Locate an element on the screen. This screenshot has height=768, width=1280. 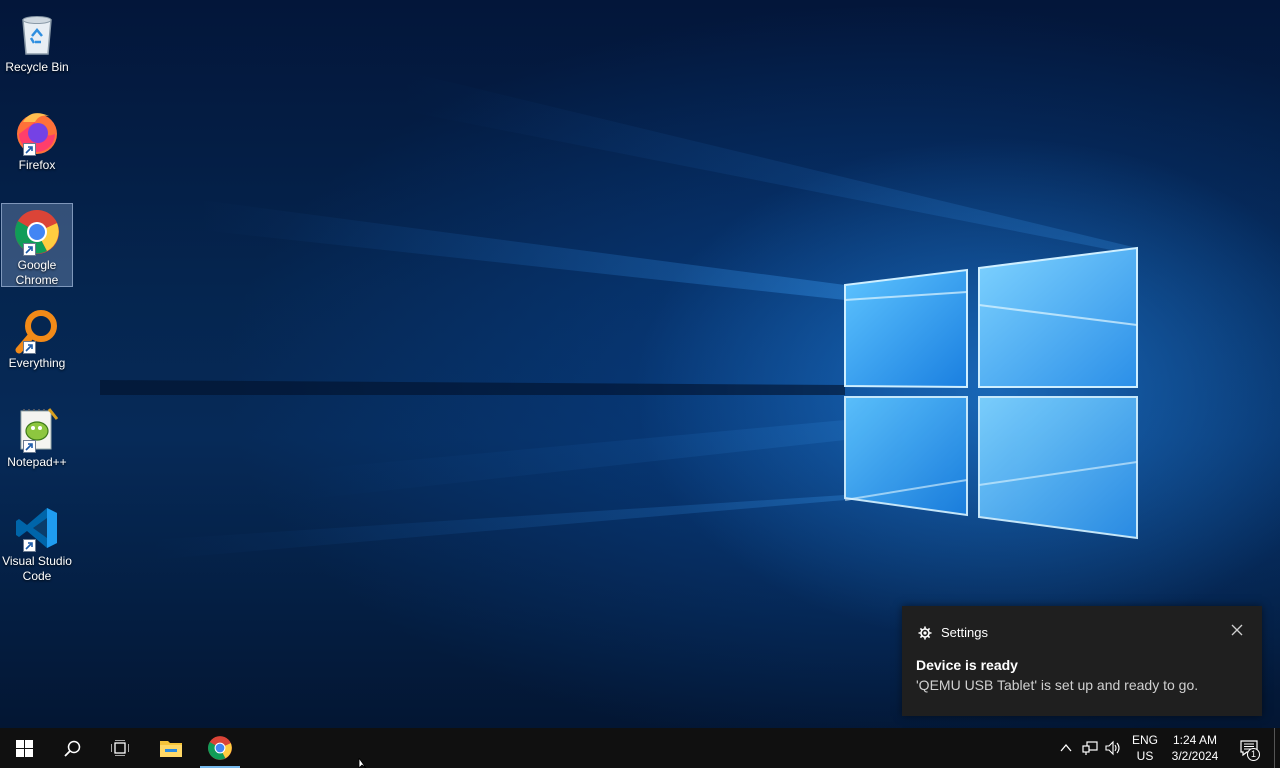
start-button is located at coordinates (24, 748).